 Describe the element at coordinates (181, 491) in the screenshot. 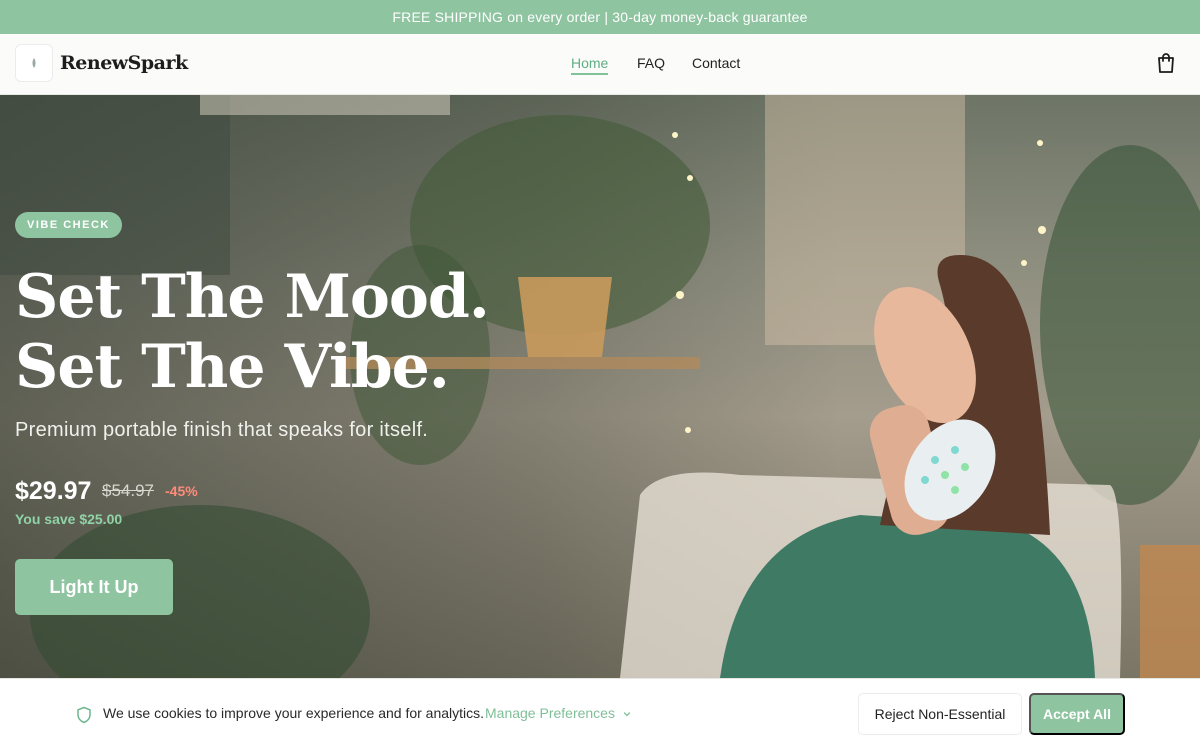

I see `hero-discount-badge: -45%` at that location.